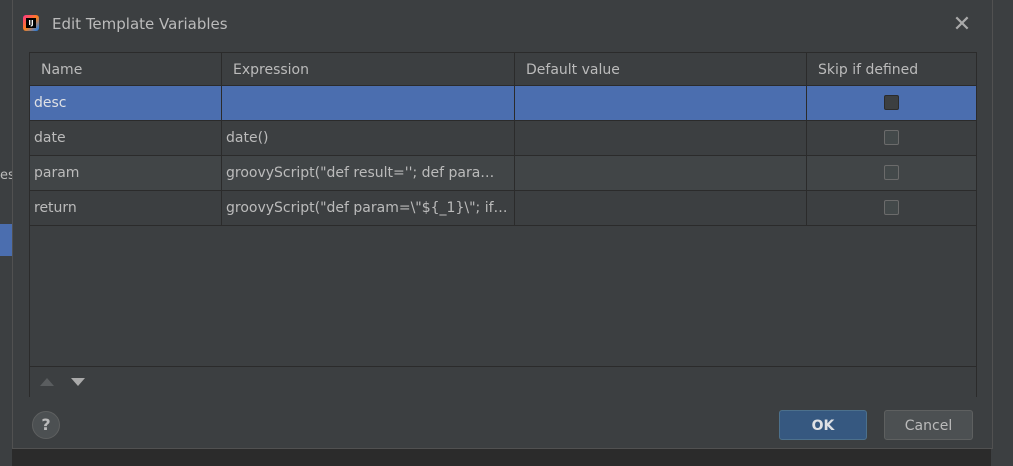 The height and width of the screenshot is (466, 1013). Describe the element at coordinates (928, 425) in the screenshot. I see `cancel-button: Cancel` at that location.